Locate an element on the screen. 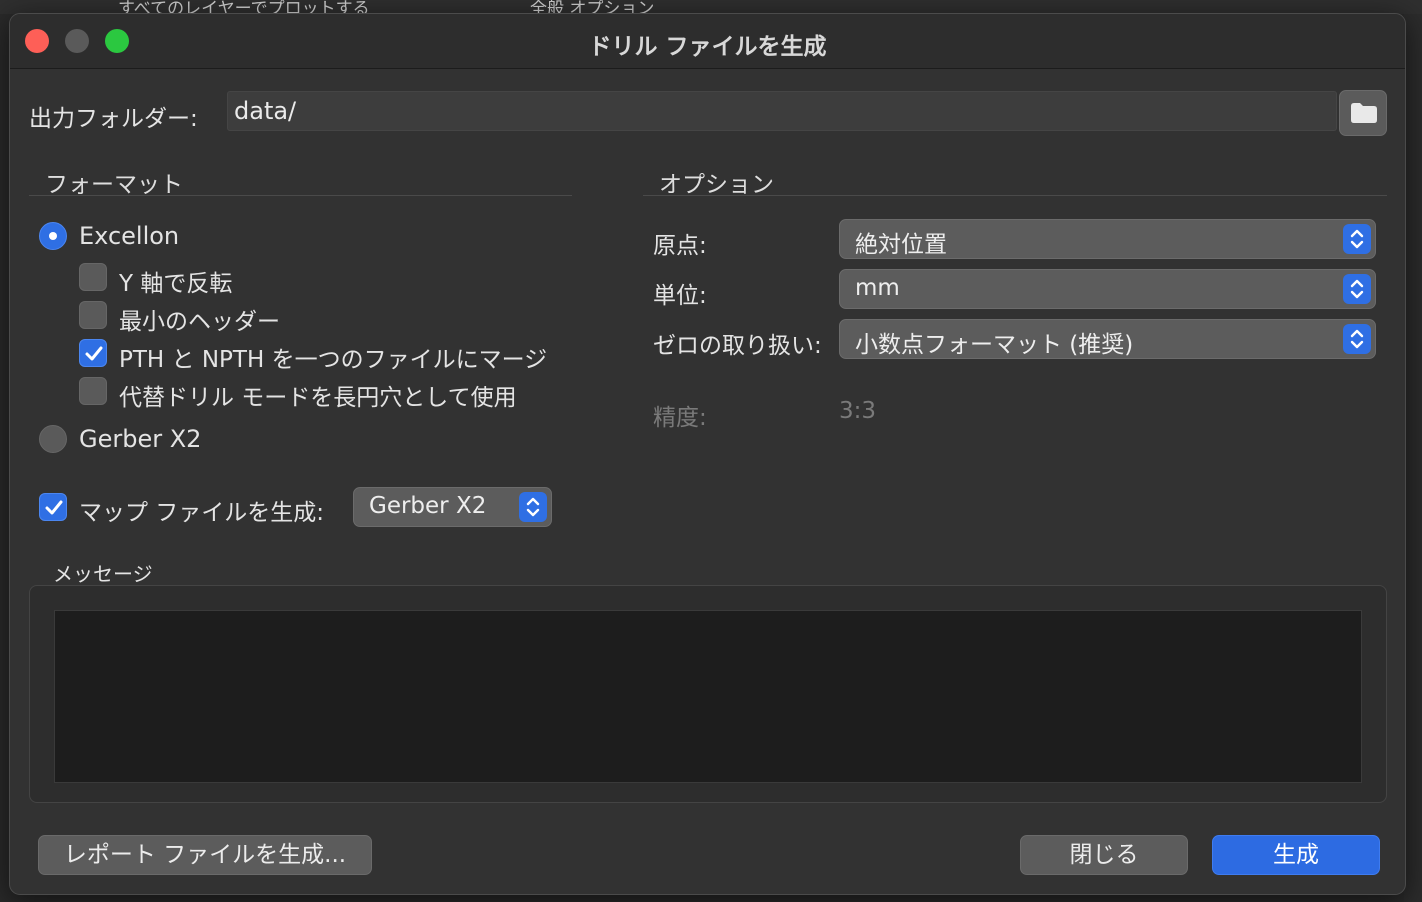  background-peek-text: すべてのレイヤーでプロットする is located at coordinates (244, 7).